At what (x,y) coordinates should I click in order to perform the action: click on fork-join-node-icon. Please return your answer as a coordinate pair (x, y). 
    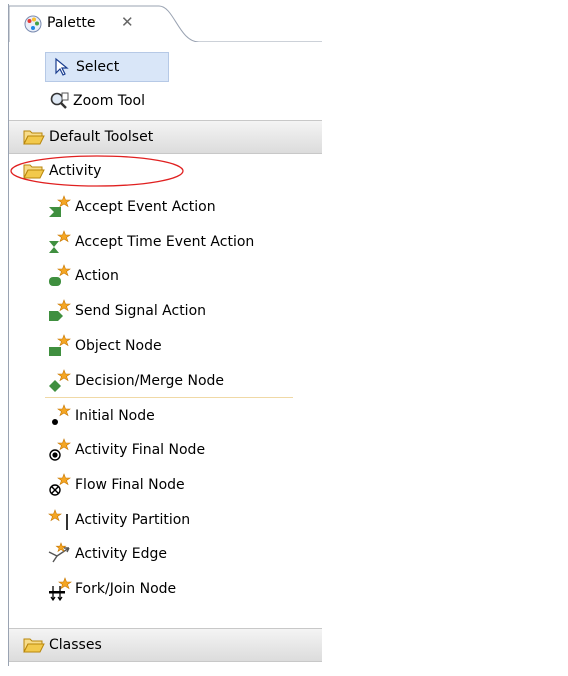
    Looking at the image, I should click on (60, 589).